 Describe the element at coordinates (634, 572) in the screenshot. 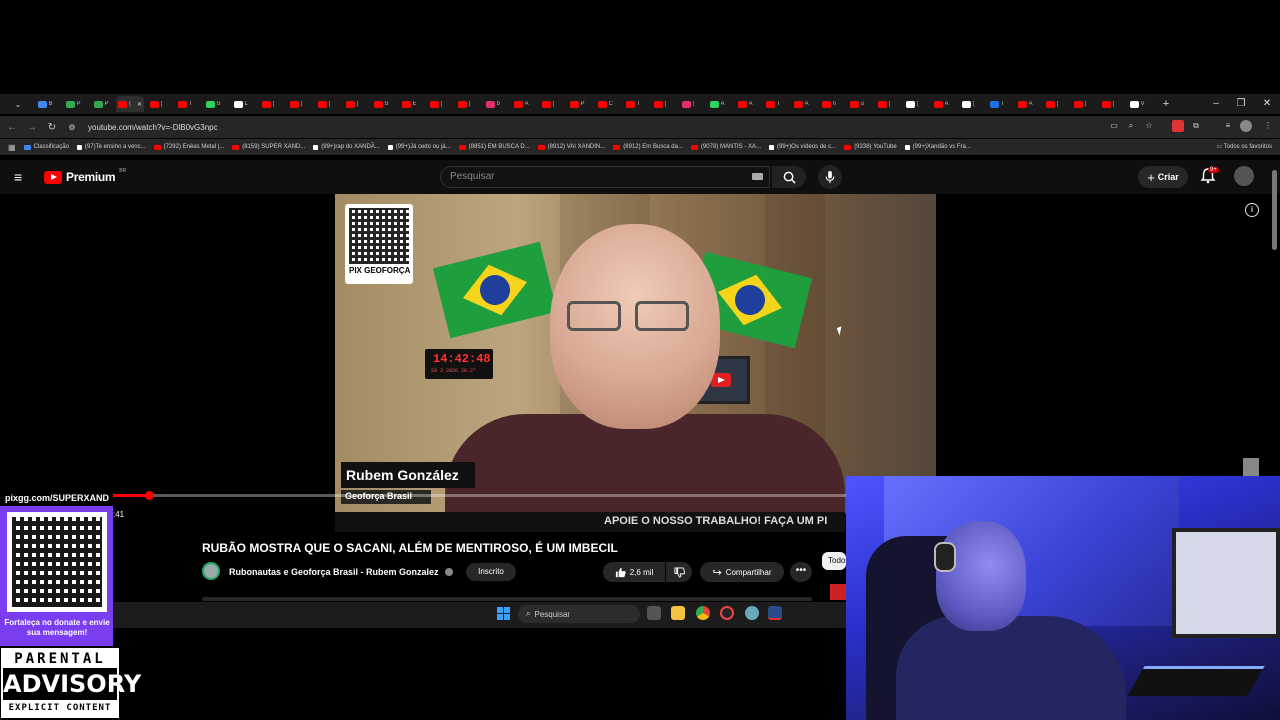

I see `like-button: 2,6 mil` at that location.